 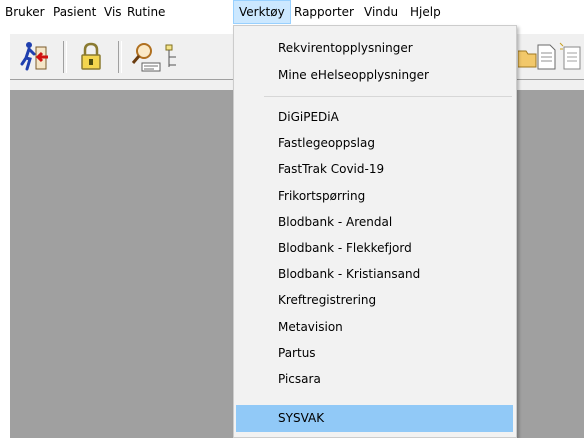 I want to click on menu-rapporter: Rapporter, so click(x=324, y=12).